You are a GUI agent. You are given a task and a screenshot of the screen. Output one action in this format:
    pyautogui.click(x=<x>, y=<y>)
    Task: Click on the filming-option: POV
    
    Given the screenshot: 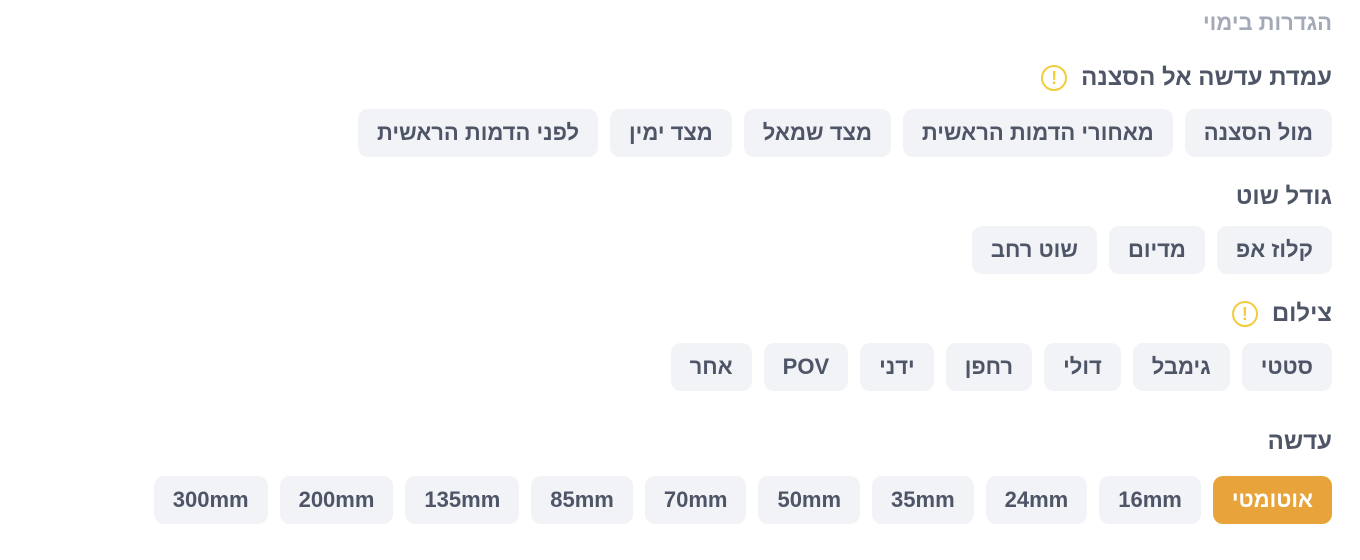 What is the action you would take?
    pyautogui.click(x=806, y=367)
    